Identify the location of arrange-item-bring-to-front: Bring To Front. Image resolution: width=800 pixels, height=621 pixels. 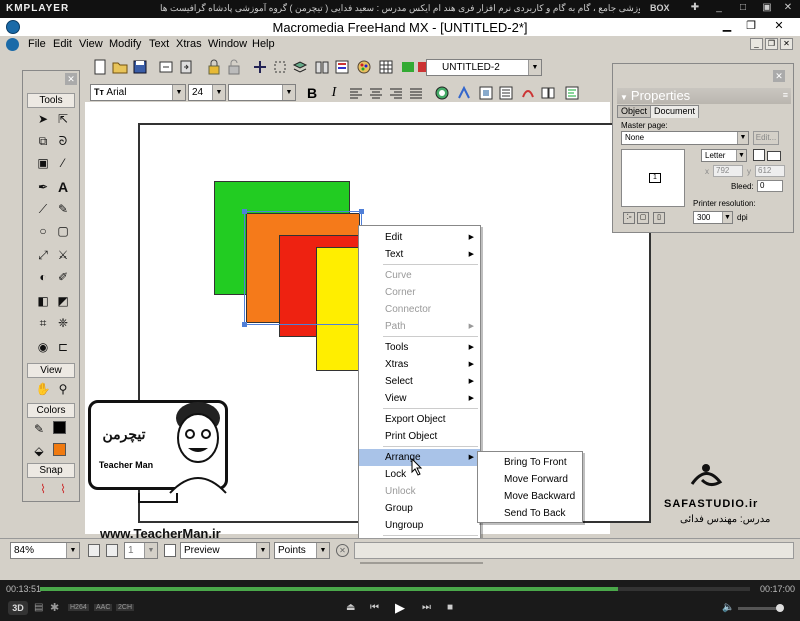
(530, 462).